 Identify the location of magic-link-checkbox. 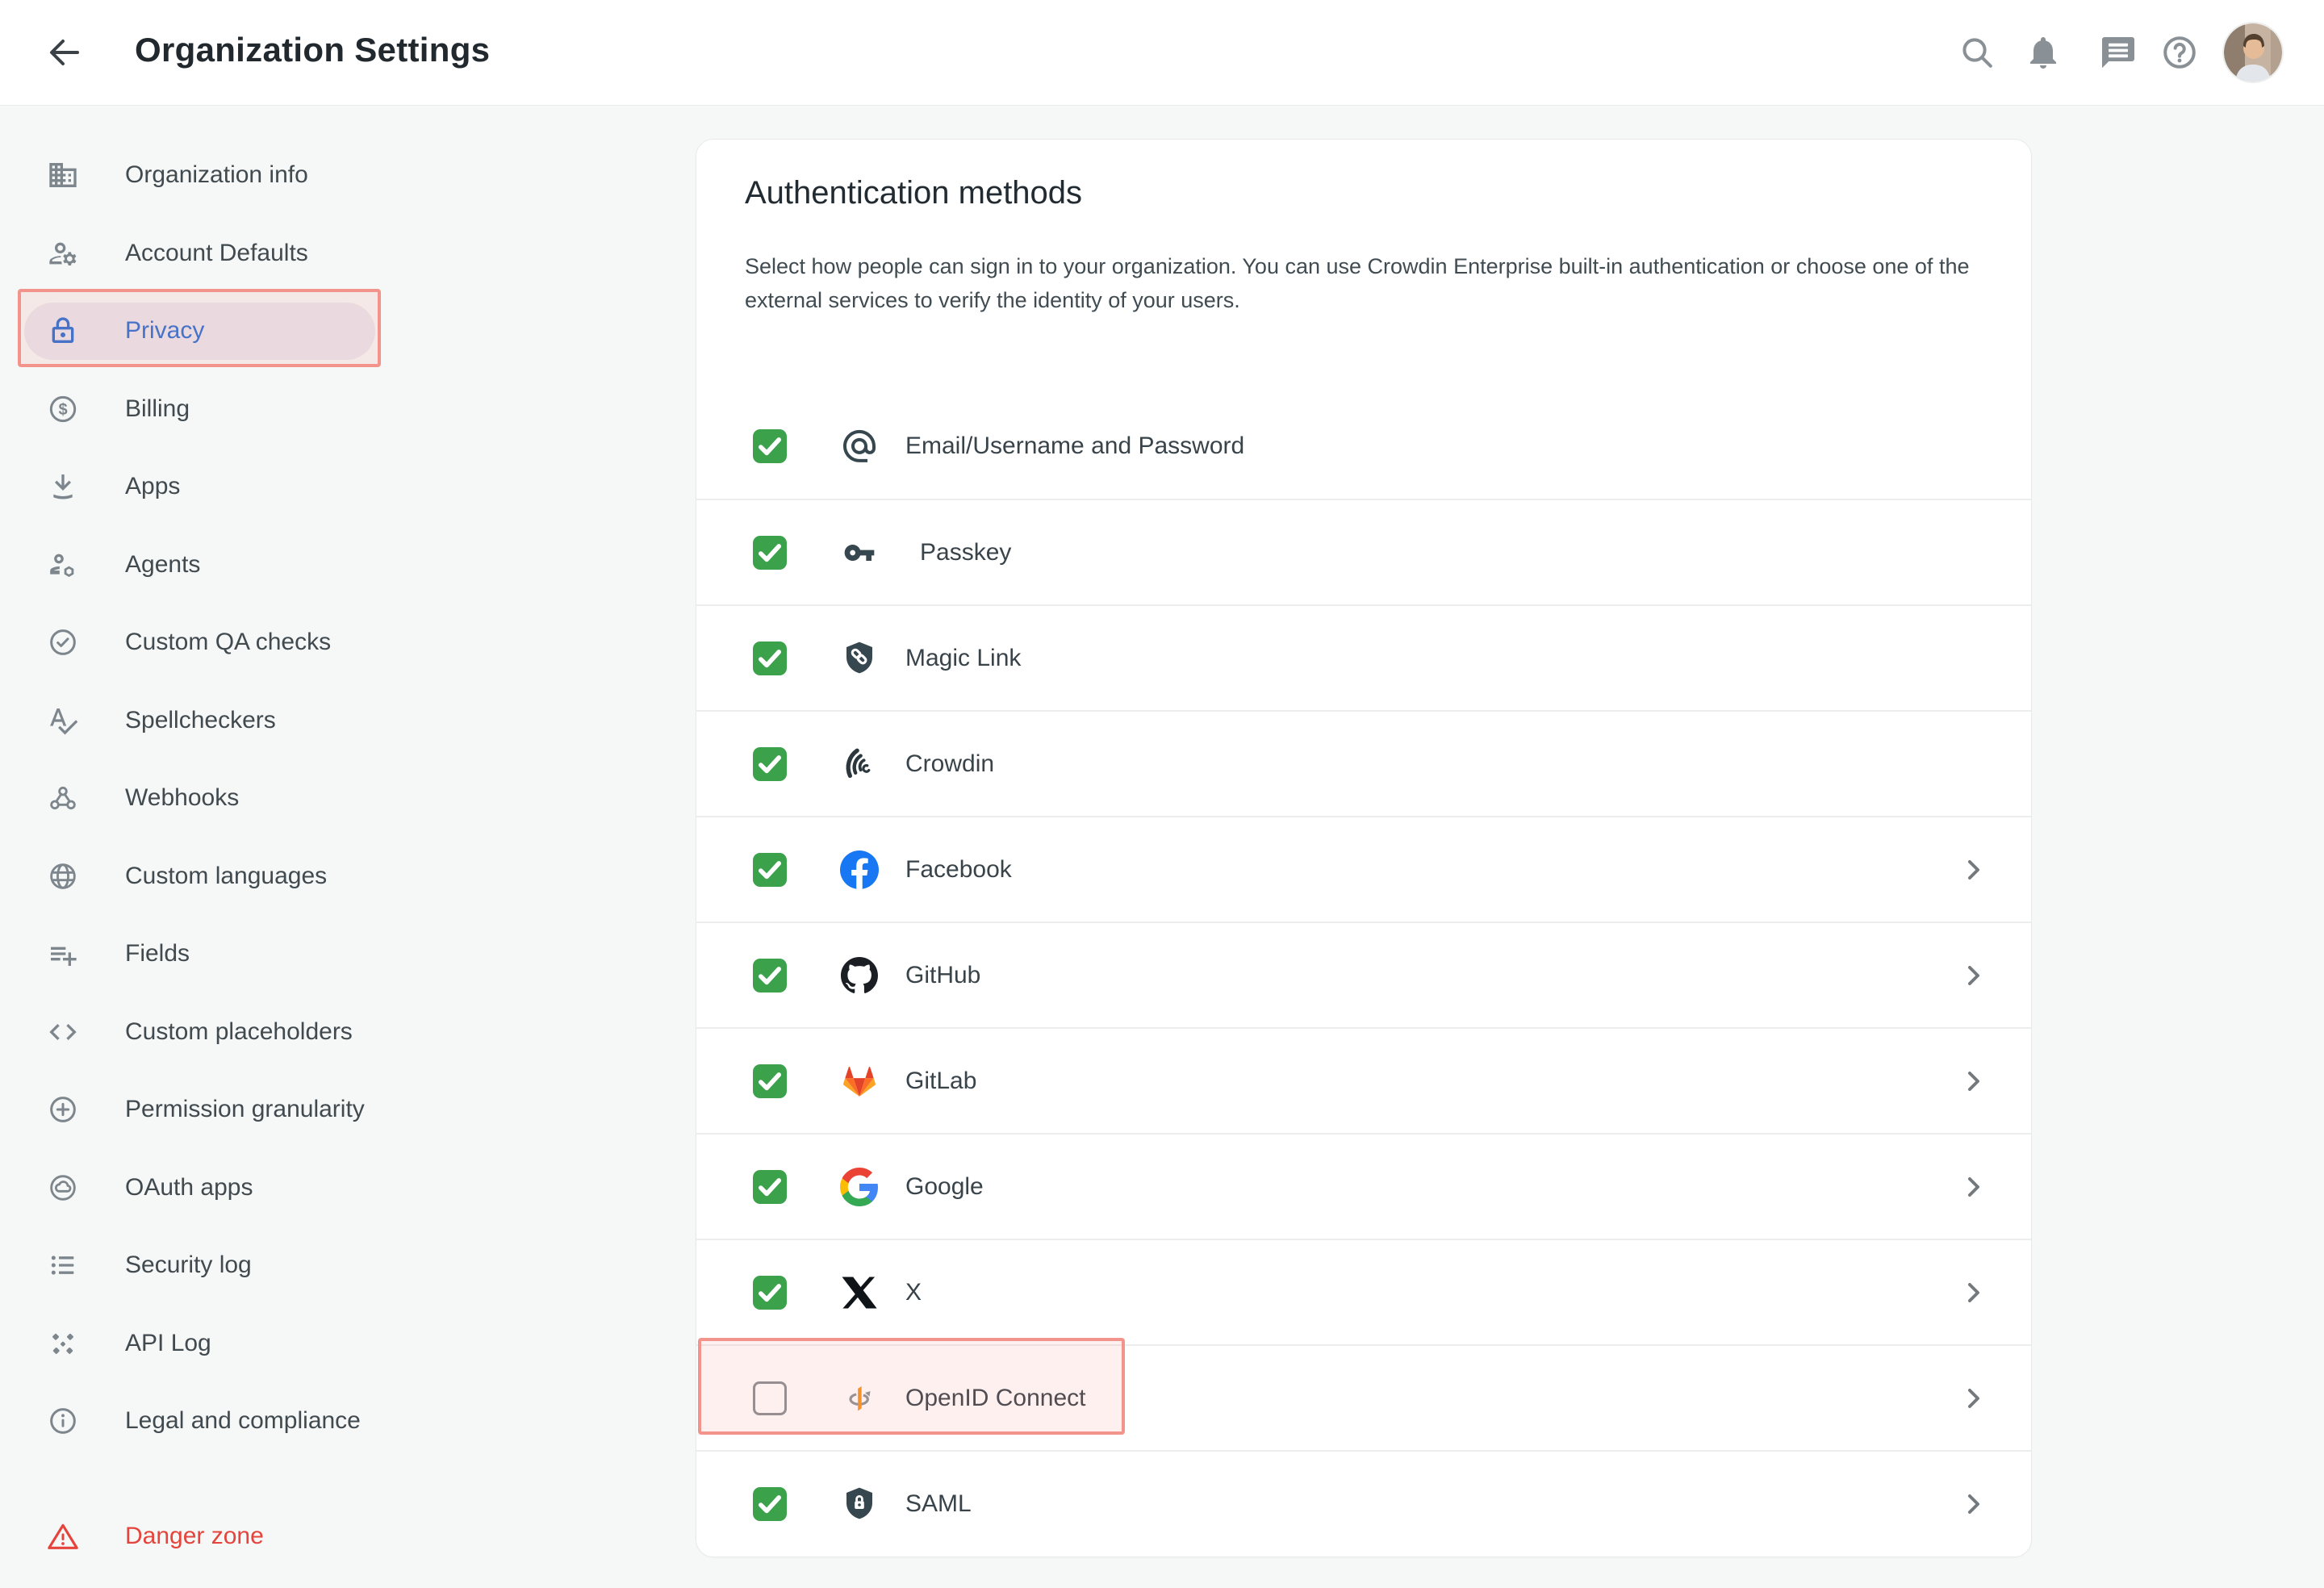
(770, 658).